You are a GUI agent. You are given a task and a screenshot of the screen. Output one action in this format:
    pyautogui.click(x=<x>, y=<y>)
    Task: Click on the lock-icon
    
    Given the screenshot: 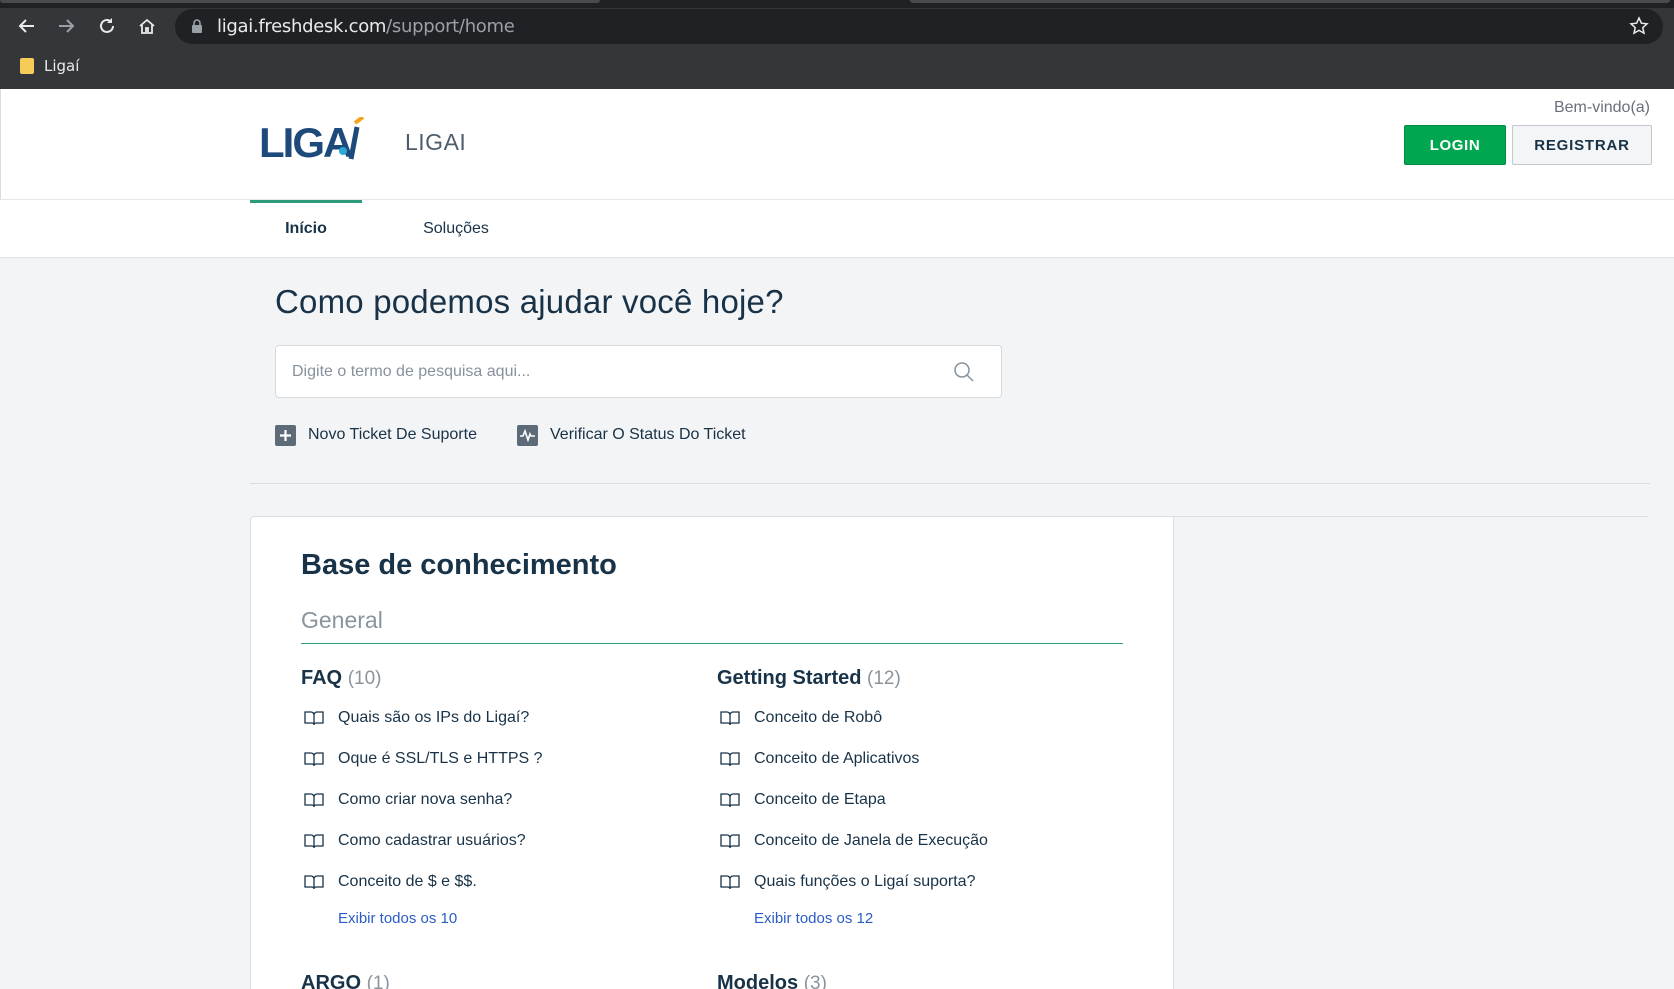 What is the action you would take?
    pyautogui.click(x=197, y=26)
    